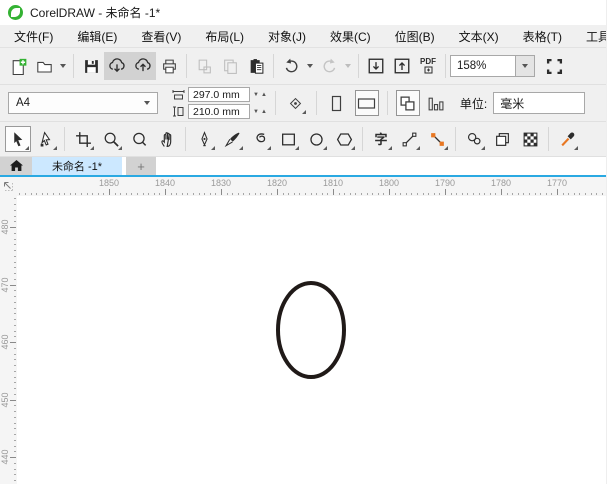 The width and height of the screenshot is (607, 484). What do you see at coordinates (83, 139) in the screenshot?
I see `crop-tool` at bounding box center [83, 139].